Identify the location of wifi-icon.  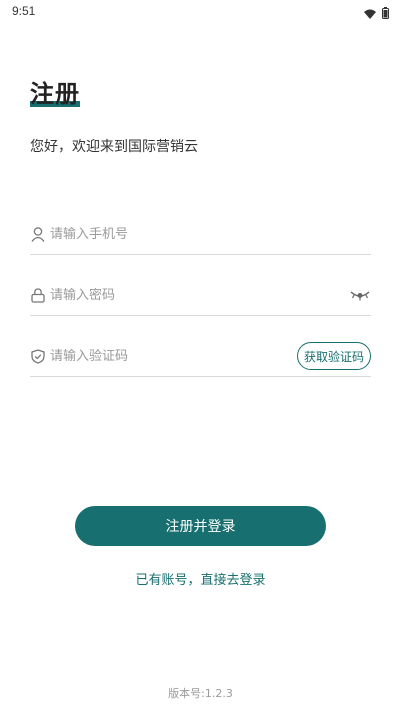
(370, 13).